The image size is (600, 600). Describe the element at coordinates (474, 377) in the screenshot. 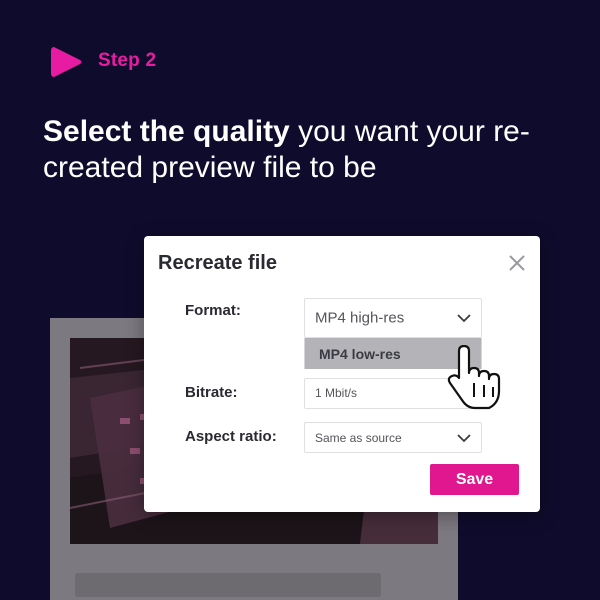

I see `hand-pointer-icon` at that location.